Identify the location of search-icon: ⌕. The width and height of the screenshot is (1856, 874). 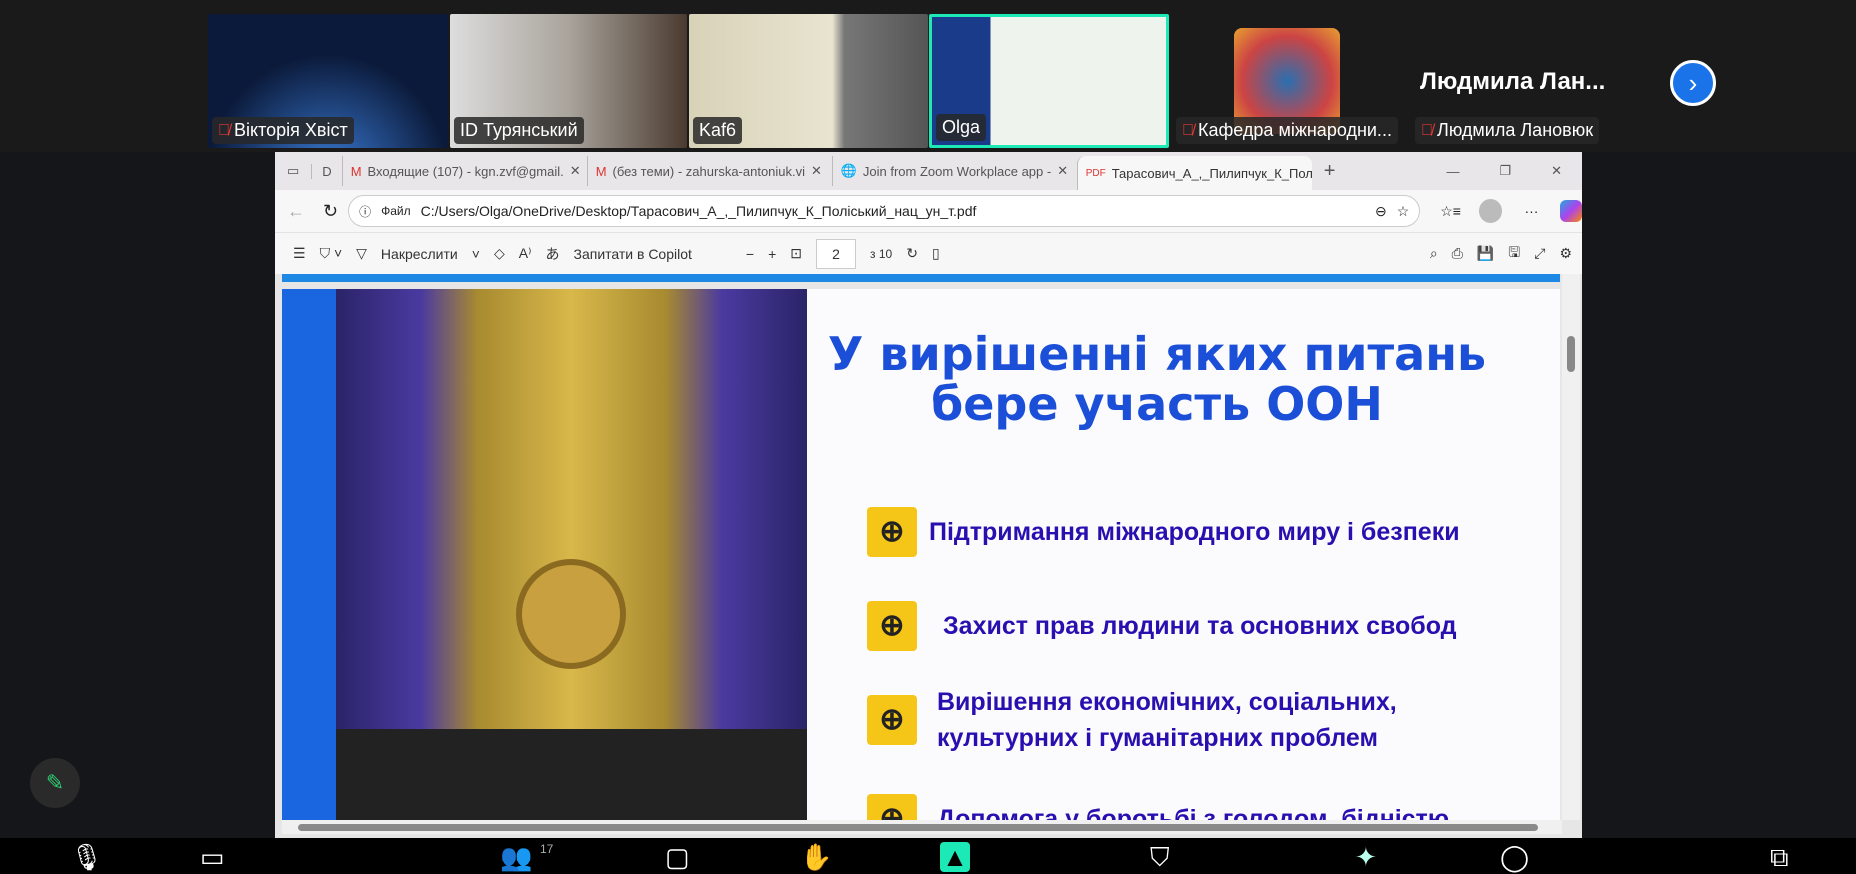
(1434, 253).